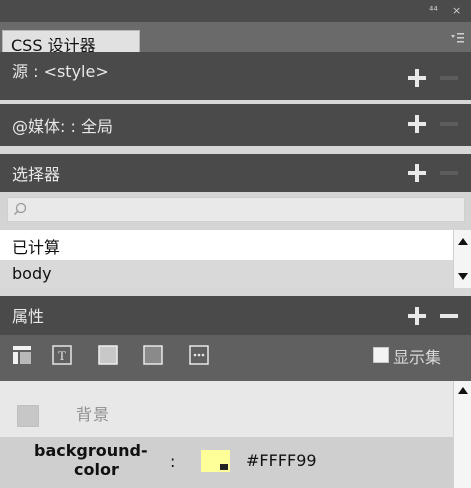 The width and height of the screenshot is (471, 488). I want to click on show-set-checkbox, so click(381, 355).